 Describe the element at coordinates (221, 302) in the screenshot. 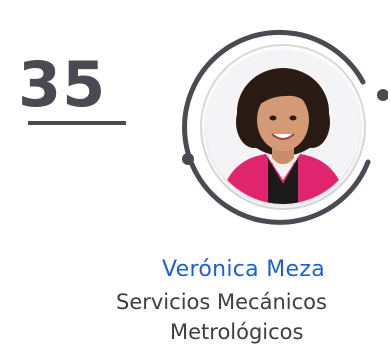

I see `company-name-line1: Servicios Mecánicos` at that location.